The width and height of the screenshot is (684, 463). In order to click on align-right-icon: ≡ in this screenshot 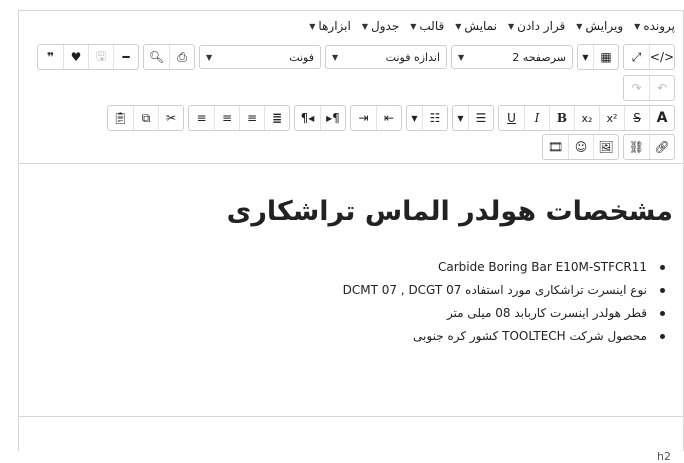, I will do `click(201, 118)`.